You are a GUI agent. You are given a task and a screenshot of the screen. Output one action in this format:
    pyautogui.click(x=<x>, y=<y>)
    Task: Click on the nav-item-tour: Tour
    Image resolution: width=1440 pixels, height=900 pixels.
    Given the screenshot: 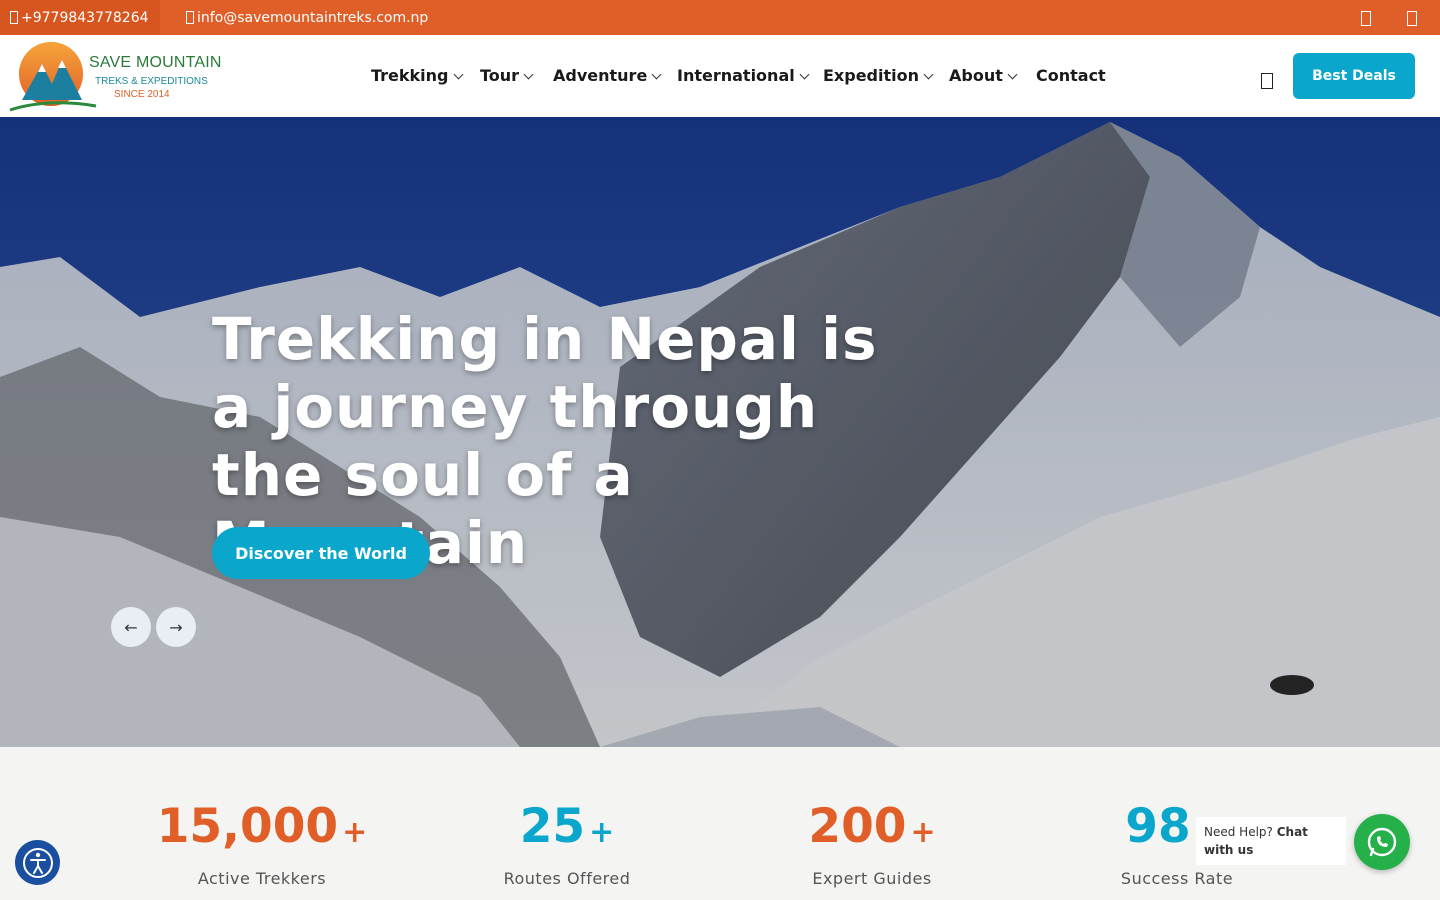 What is the action you would take?
    pyautogui.click(x=507, y=75)
    